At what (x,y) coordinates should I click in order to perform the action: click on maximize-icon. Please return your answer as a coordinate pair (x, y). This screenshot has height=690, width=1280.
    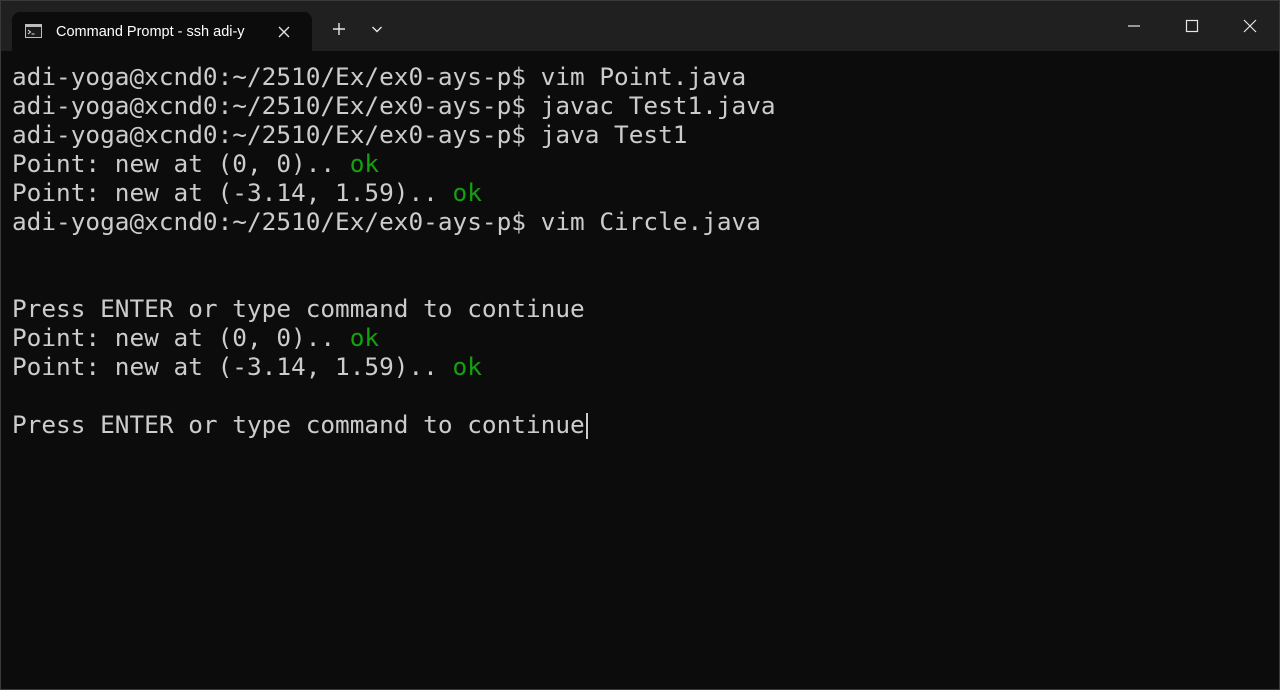
    Looking at the image, I should click on (1192, 26).